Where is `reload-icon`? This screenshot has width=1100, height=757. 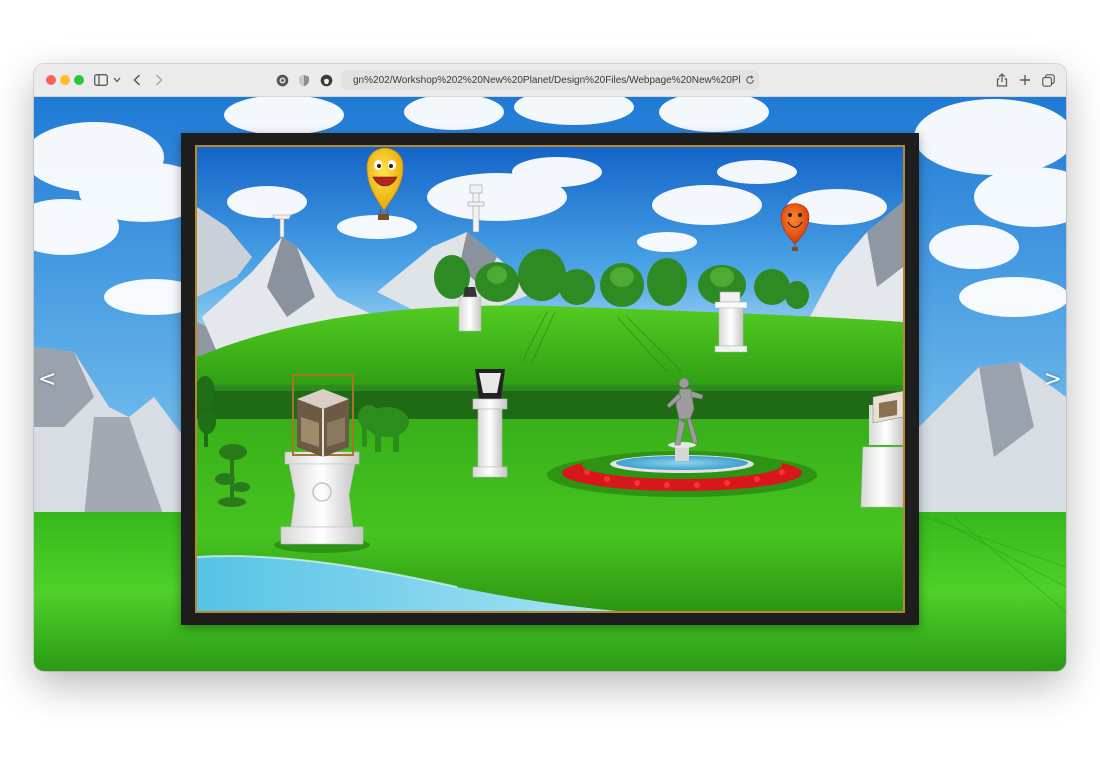 reload-icon is located at coordinates (750, 80).